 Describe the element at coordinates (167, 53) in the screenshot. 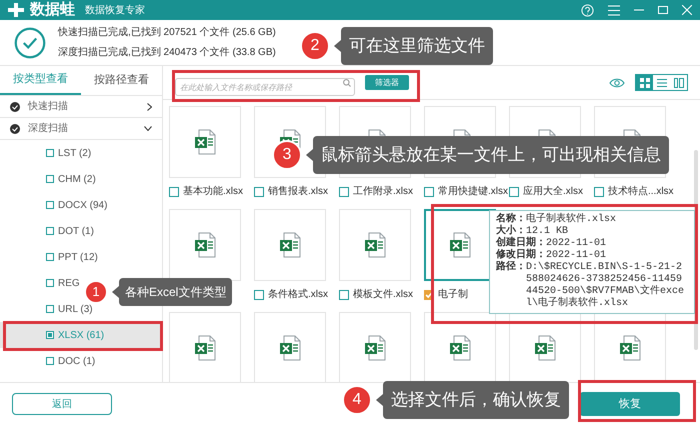

I see `scan-result-text: 深度扫描已完成,已找到 240473 个文件 (33.8 GB)` at that location.